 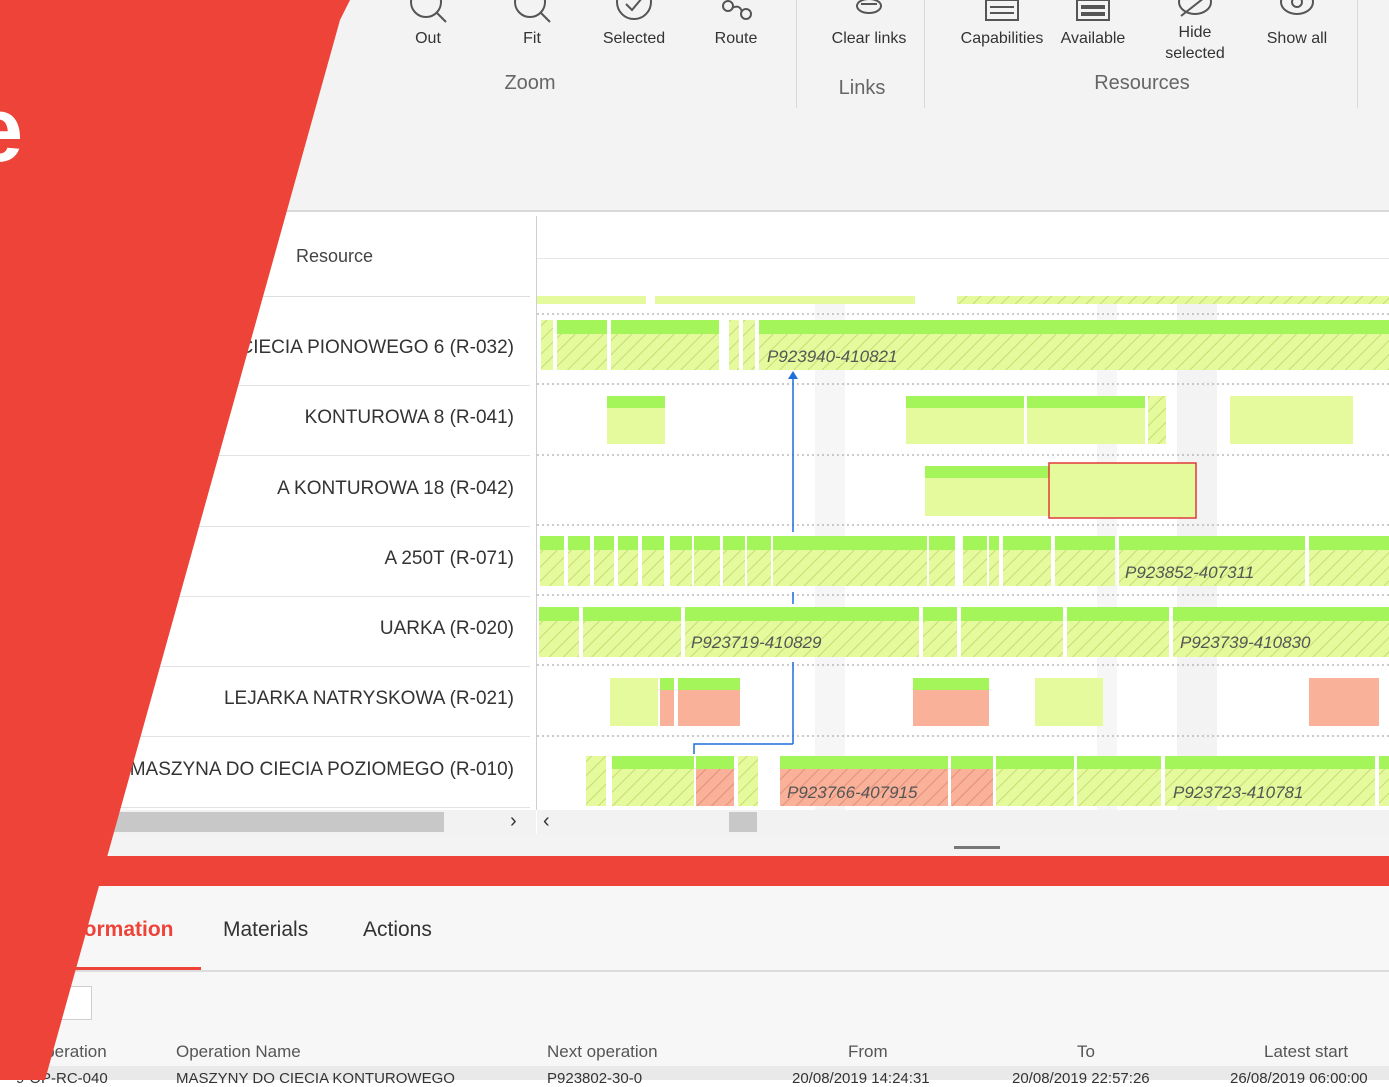 What do you see at coordinates (377, 347) in the screenshot?
I see `resource-name: CIECIA PIONOWEGO 6 (R-032)` at bounding box center [377, 347].